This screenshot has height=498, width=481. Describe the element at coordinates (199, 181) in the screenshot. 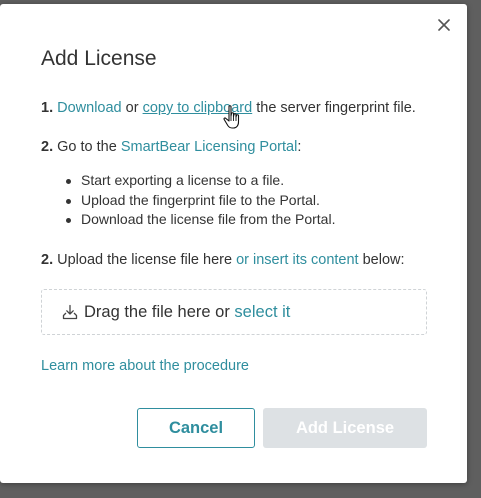

I see `list-item: Start exporting a license to a file.` at that location.